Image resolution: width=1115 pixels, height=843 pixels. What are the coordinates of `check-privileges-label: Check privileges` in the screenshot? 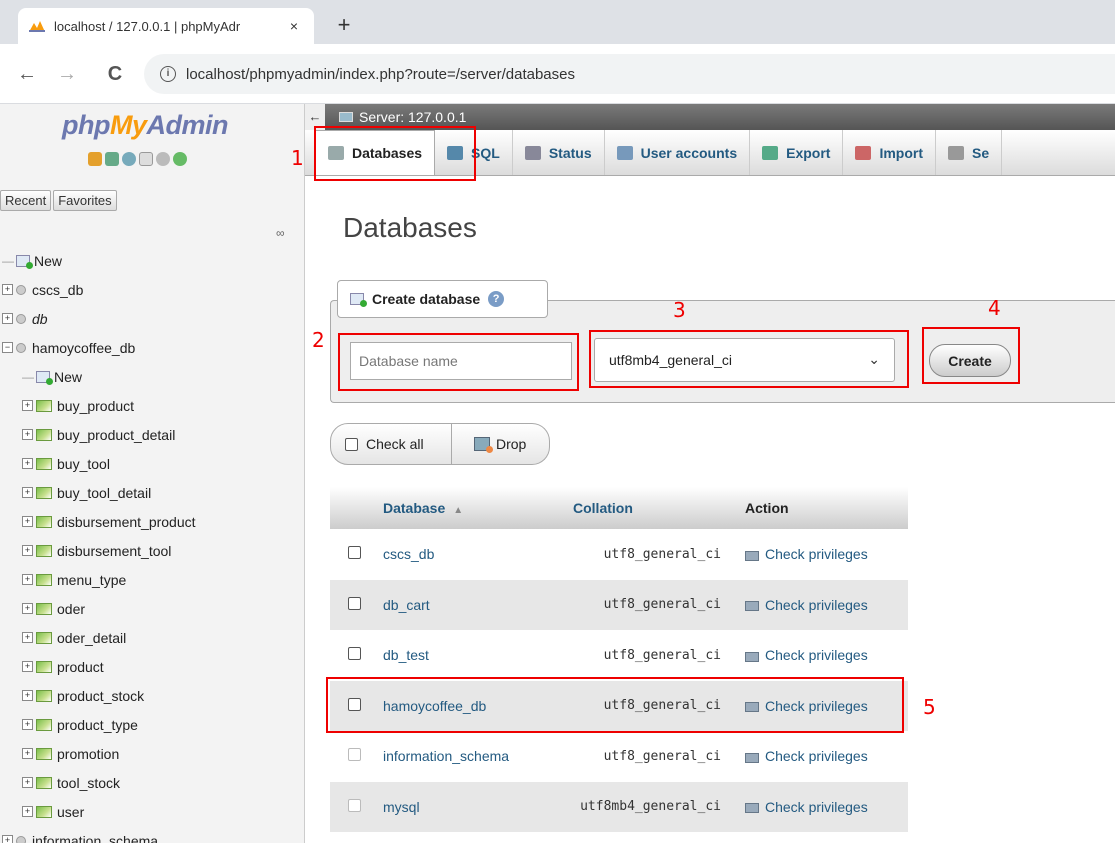 It's located at (816, 554).